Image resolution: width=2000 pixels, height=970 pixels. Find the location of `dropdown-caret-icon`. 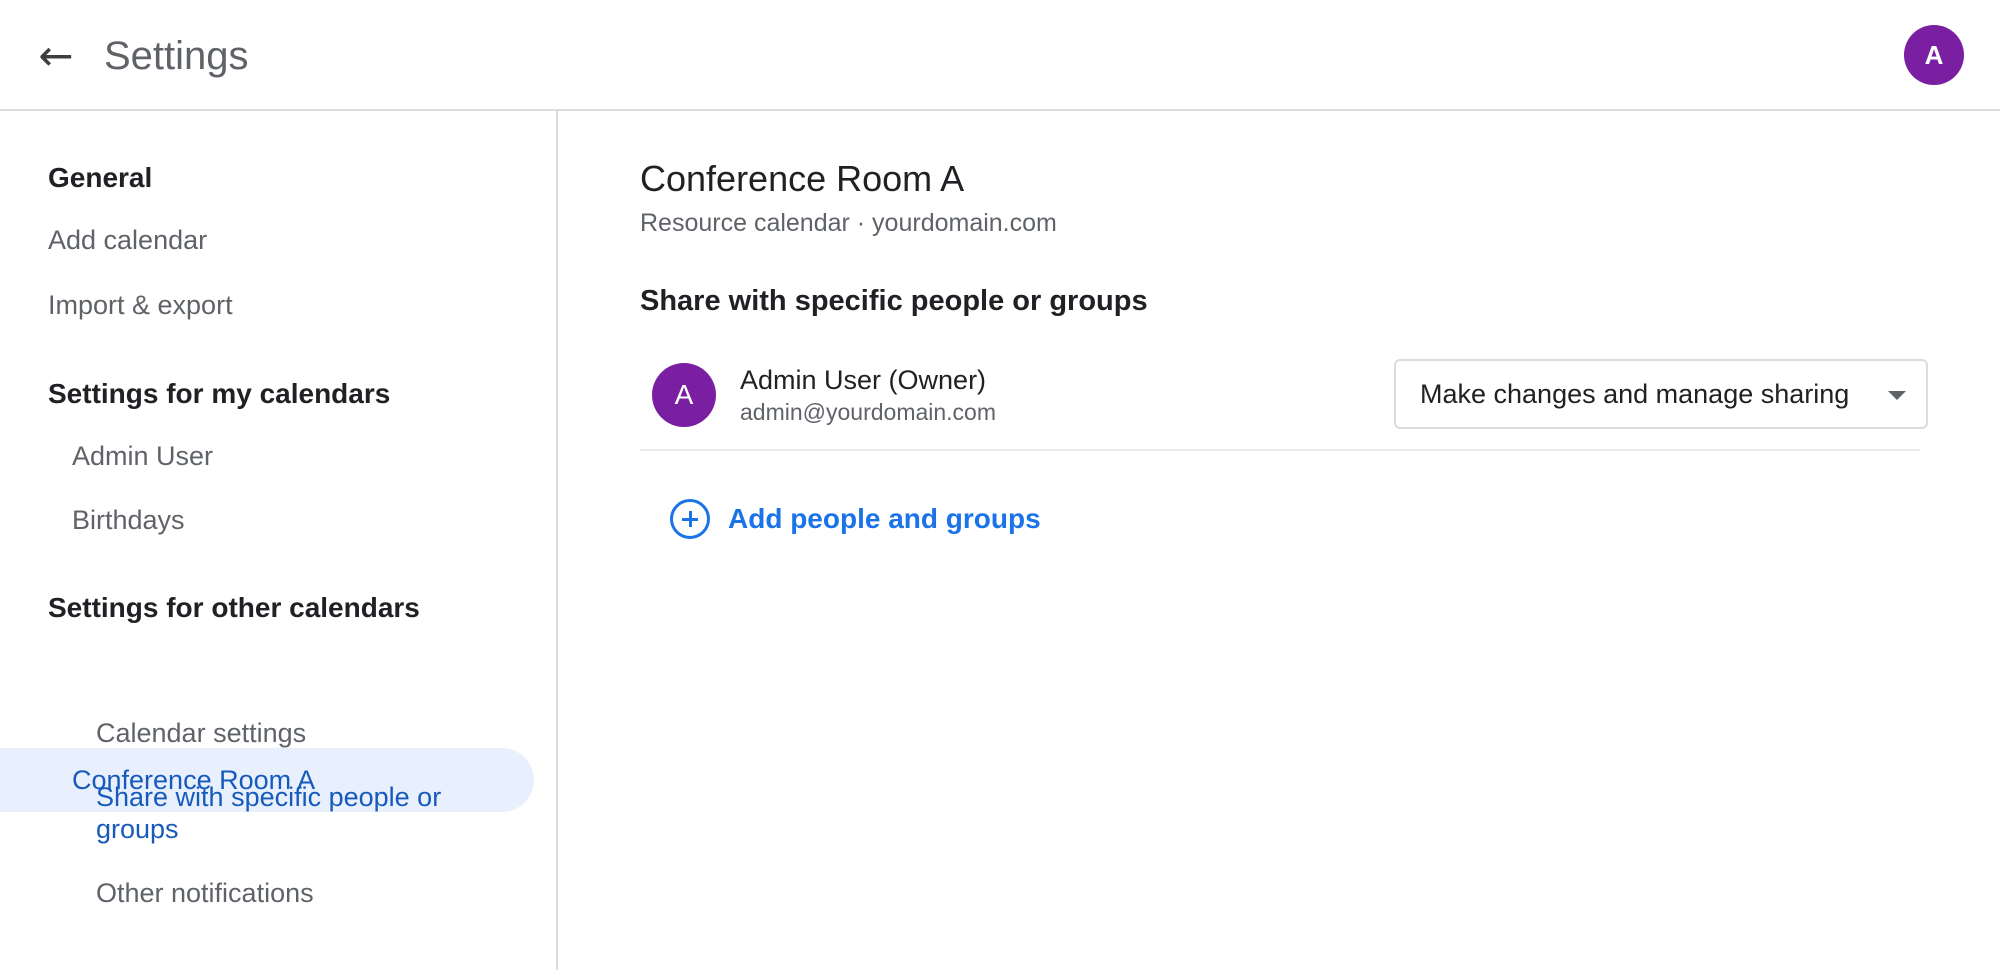

dropdown-caret-icon is located at coordinates (1897, 395).